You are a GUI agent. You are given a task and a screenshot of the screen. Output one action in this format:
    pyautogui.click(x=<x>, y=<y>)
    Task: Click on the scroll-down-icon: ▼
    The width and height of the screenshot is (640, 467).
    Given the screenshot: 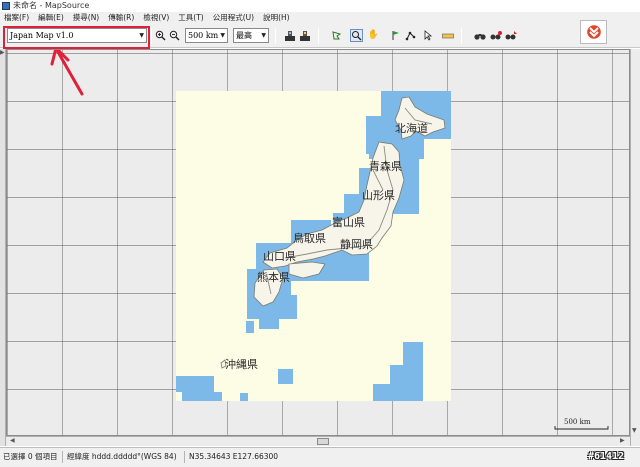 What is the action you would take?
    pyautogui.click(x=634, y=431)
    